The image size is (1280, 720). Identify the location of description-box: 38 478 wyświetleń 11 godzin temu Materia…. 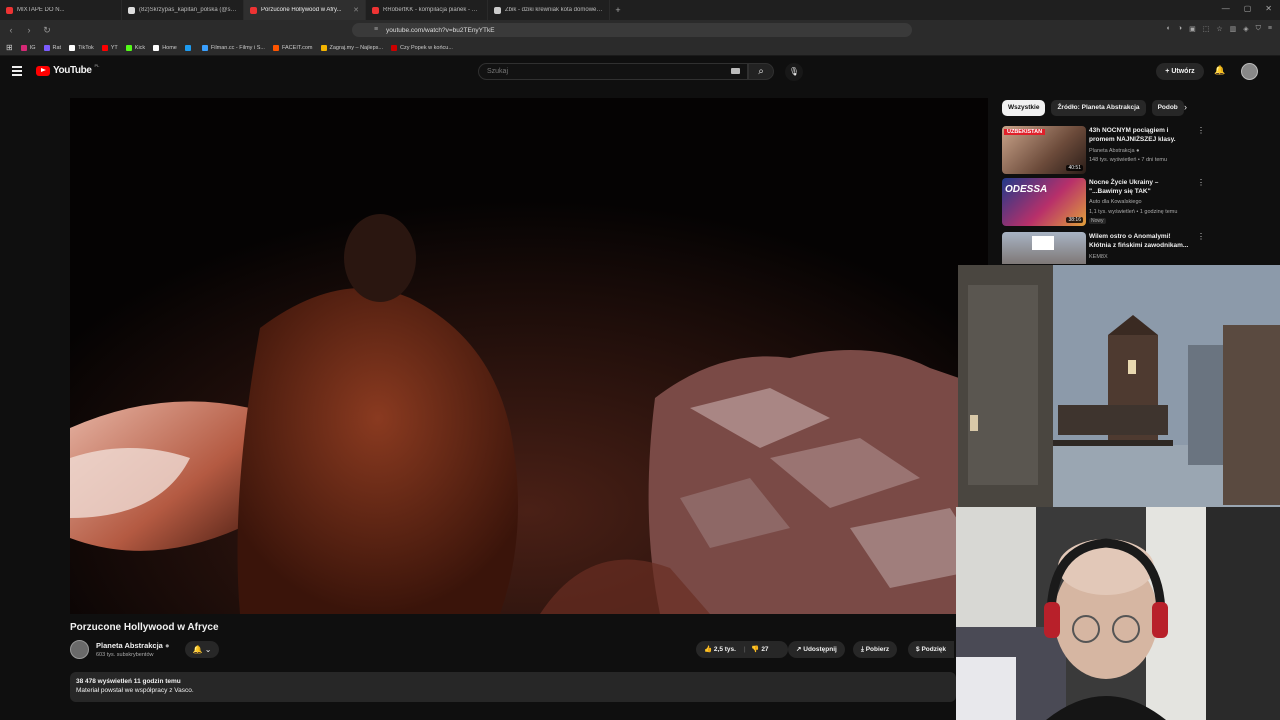
(513, 687).